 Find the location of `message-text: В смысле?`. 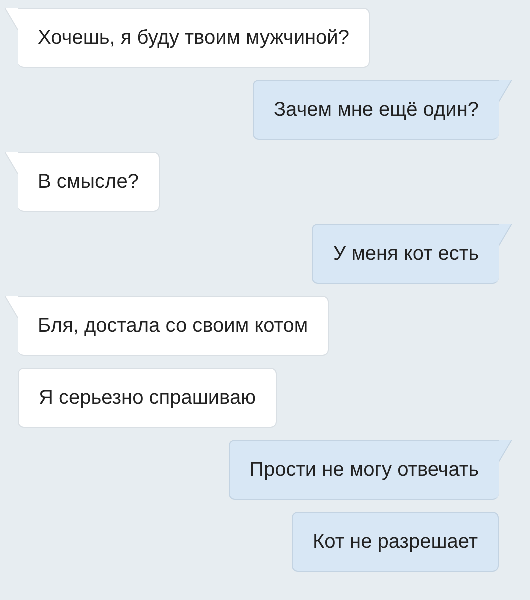

message-text: В смысле? is located at coordinates (88, 182).